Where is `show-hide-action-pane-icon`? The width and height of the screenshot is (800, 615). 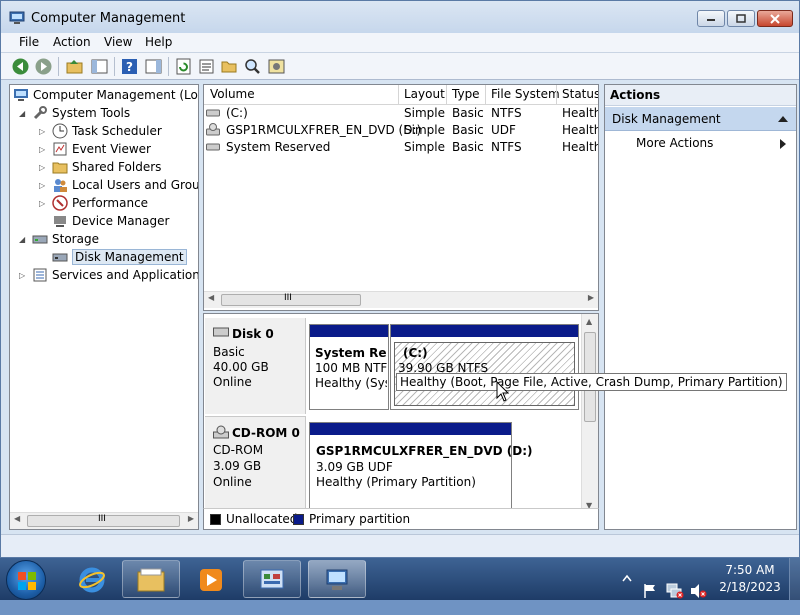
show-hide-action-pane-icon is located at coordinates (153, 66).